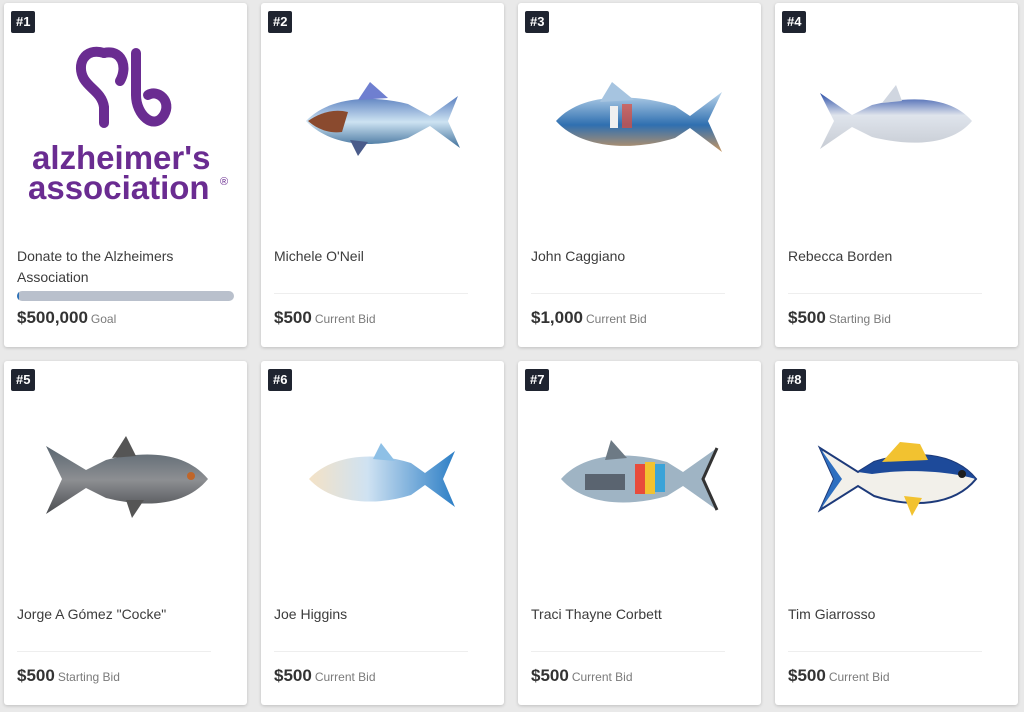  I want to click on item-price: $500,000 Goal, so click(66, 318).